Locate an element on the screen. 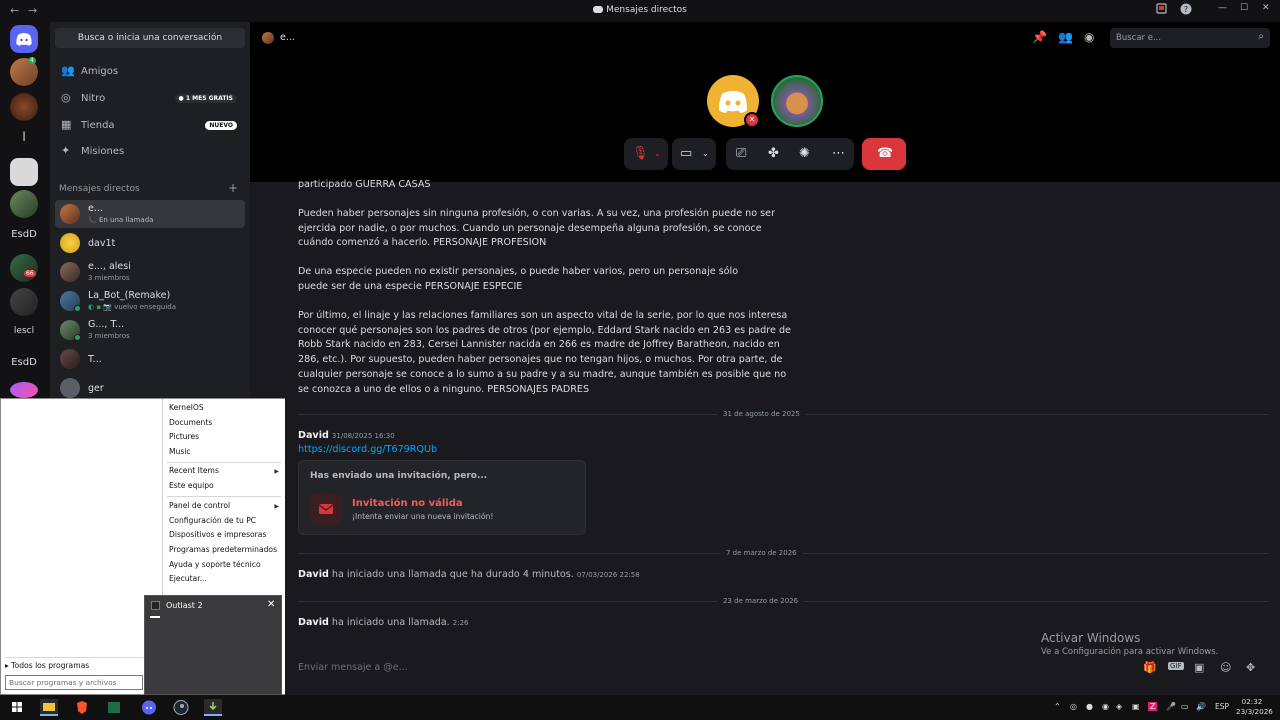 The image size is (1280, 720). start-item-control-panel: Panel de control is located at coordinates (199, 505).